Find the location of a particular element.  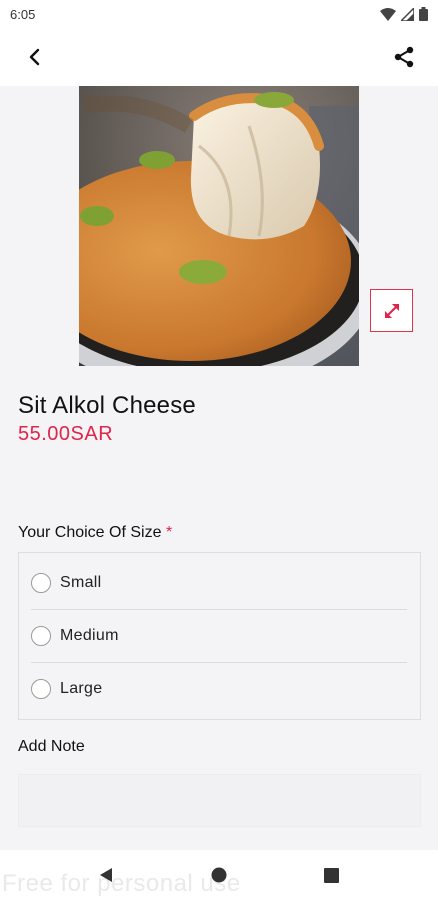

size-option-label: Large is located at coordinates (81, 688).